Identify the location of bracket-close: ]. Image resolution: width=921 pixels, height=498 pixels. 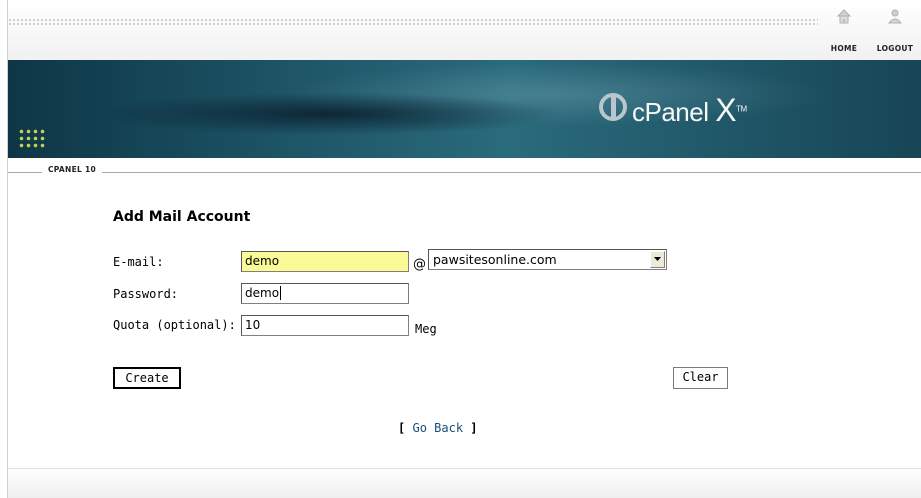
(474, 428).